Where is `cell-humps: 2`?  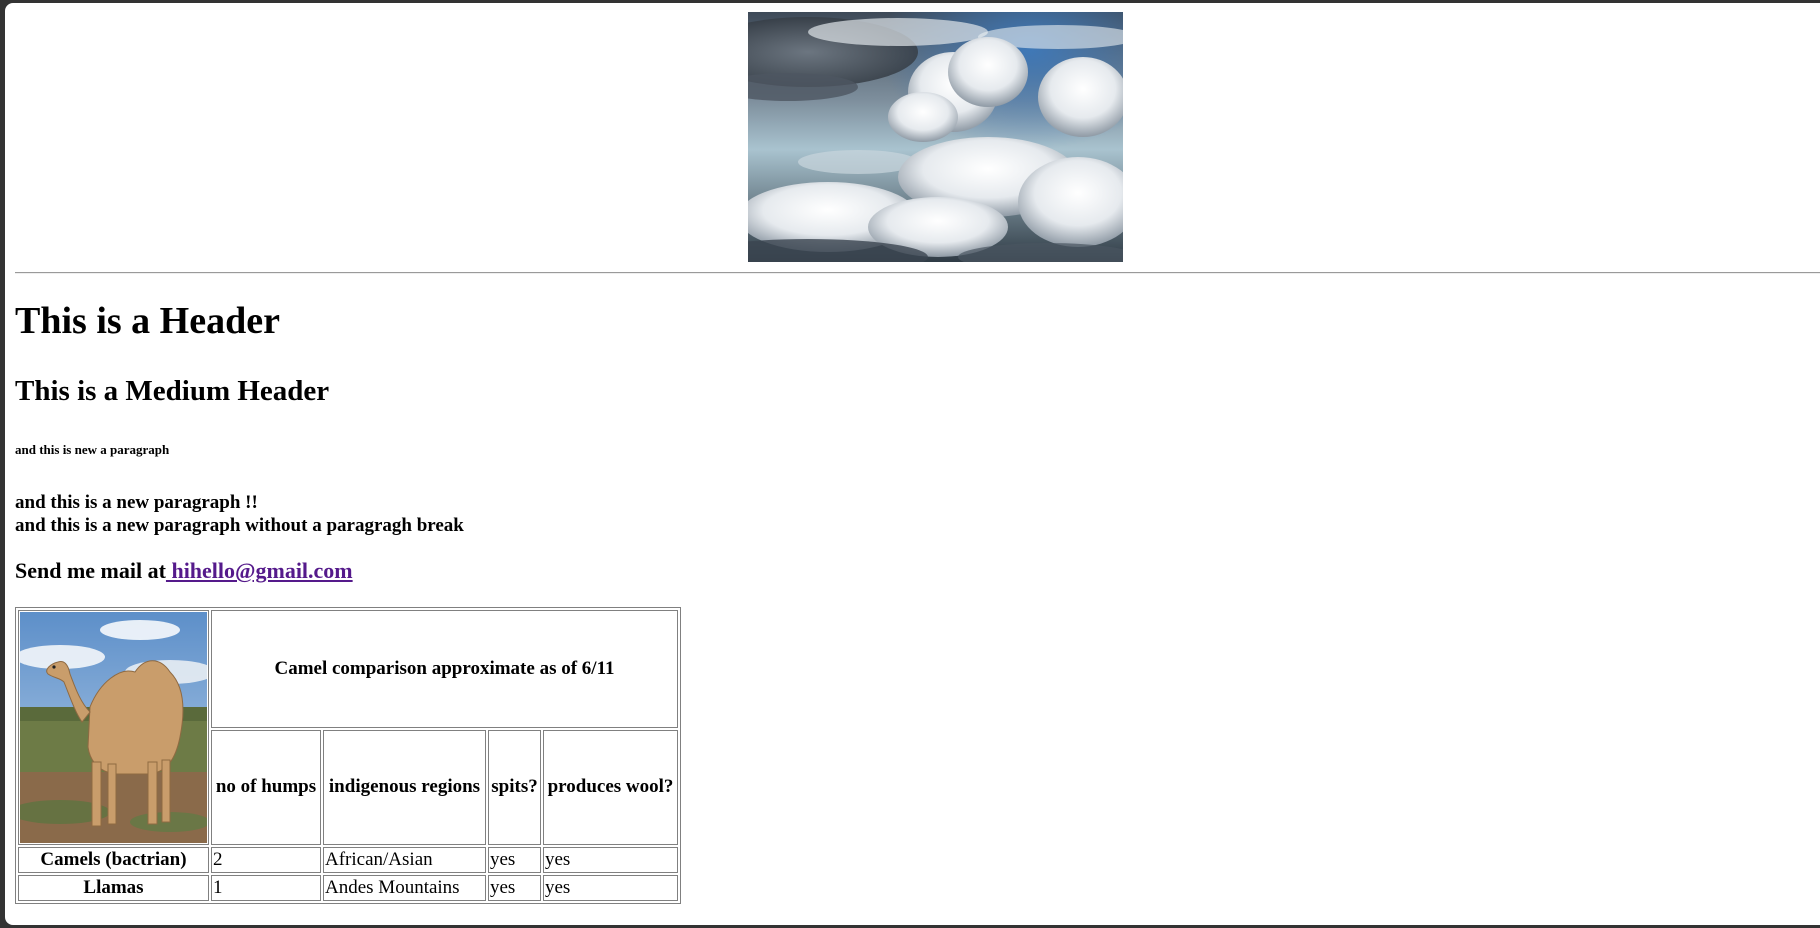
cell-humps: 2 is located at coordinates (266, 860).